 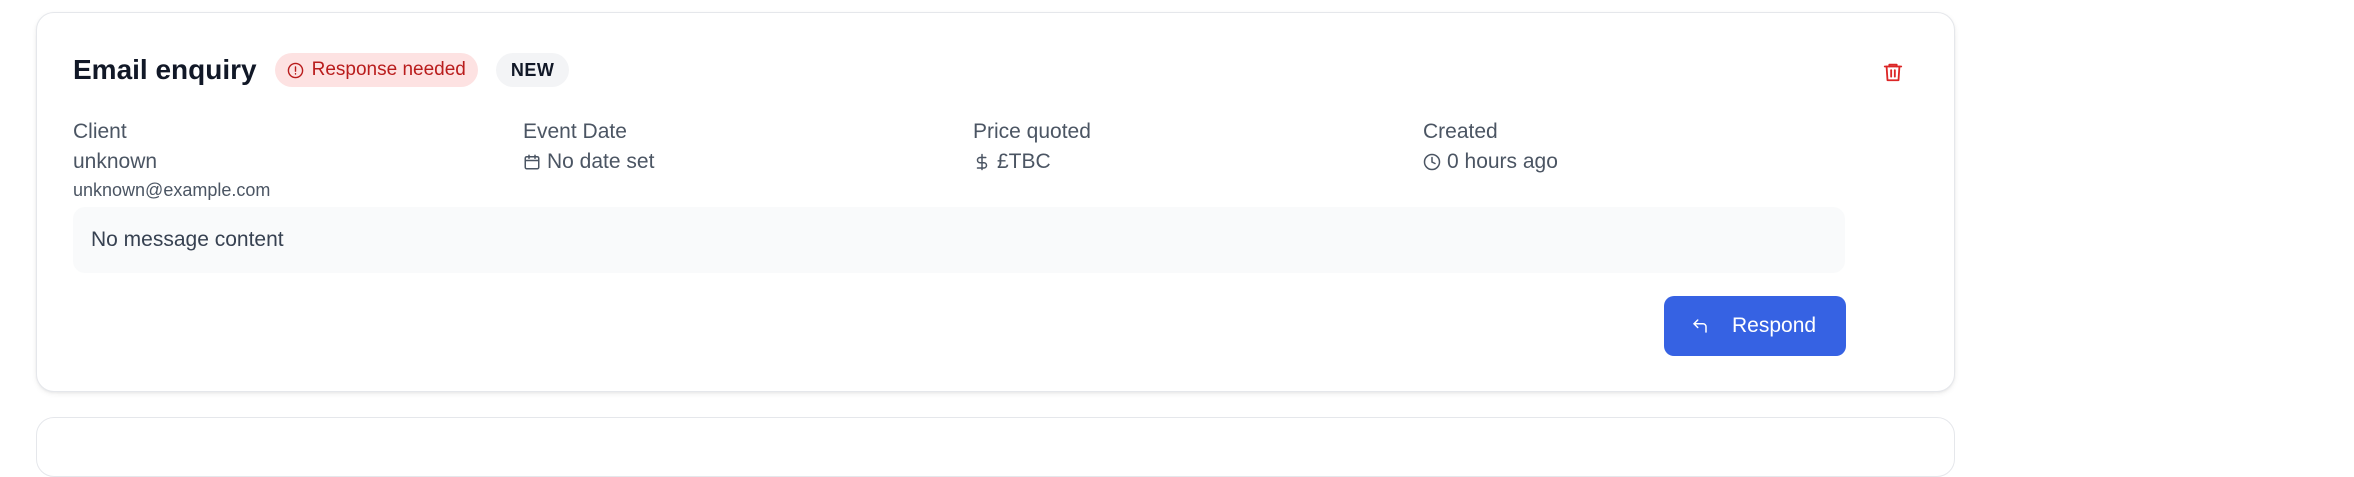 What do you see at coordinates (295, 70) in the screenshot?
I see `alert-circle-icon` at bounding box center [295, 70].